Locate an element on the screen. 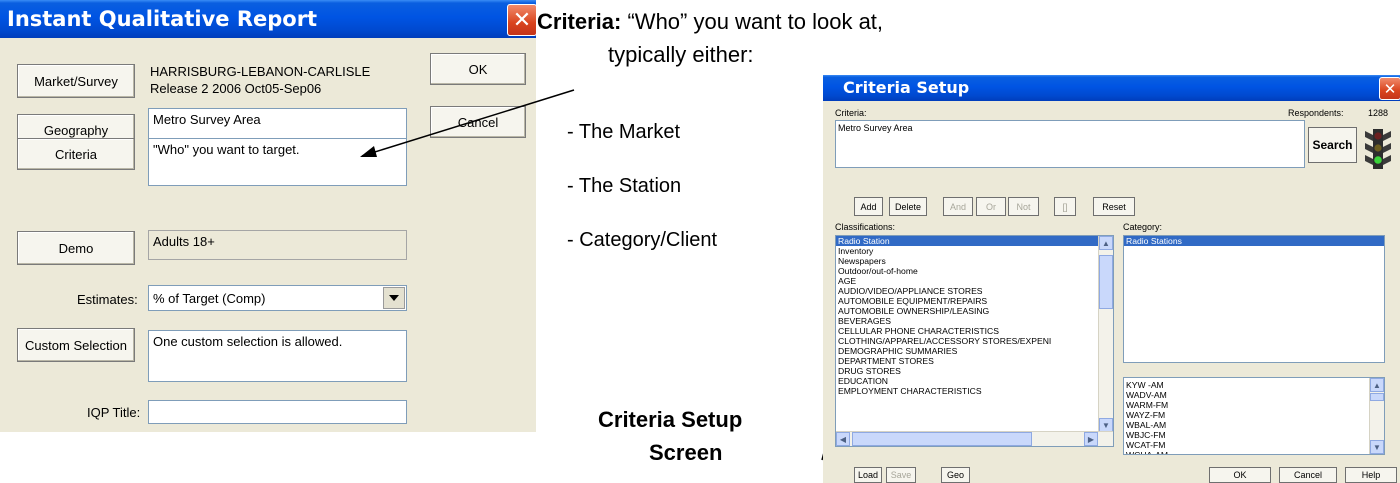 The height and width of the screenshot is (483, 1400). list-item: CLOTHING/APPAREL/ACCESSORY STORES/EXPENI is located at coordinates (974, 341).